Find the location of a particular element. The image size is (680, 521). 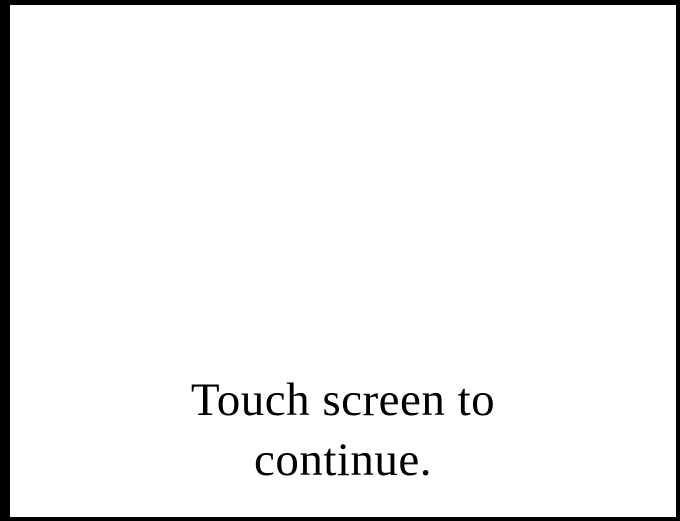

touch-prompt-line-1: Touch screen to is located at coordinates (343, 400).